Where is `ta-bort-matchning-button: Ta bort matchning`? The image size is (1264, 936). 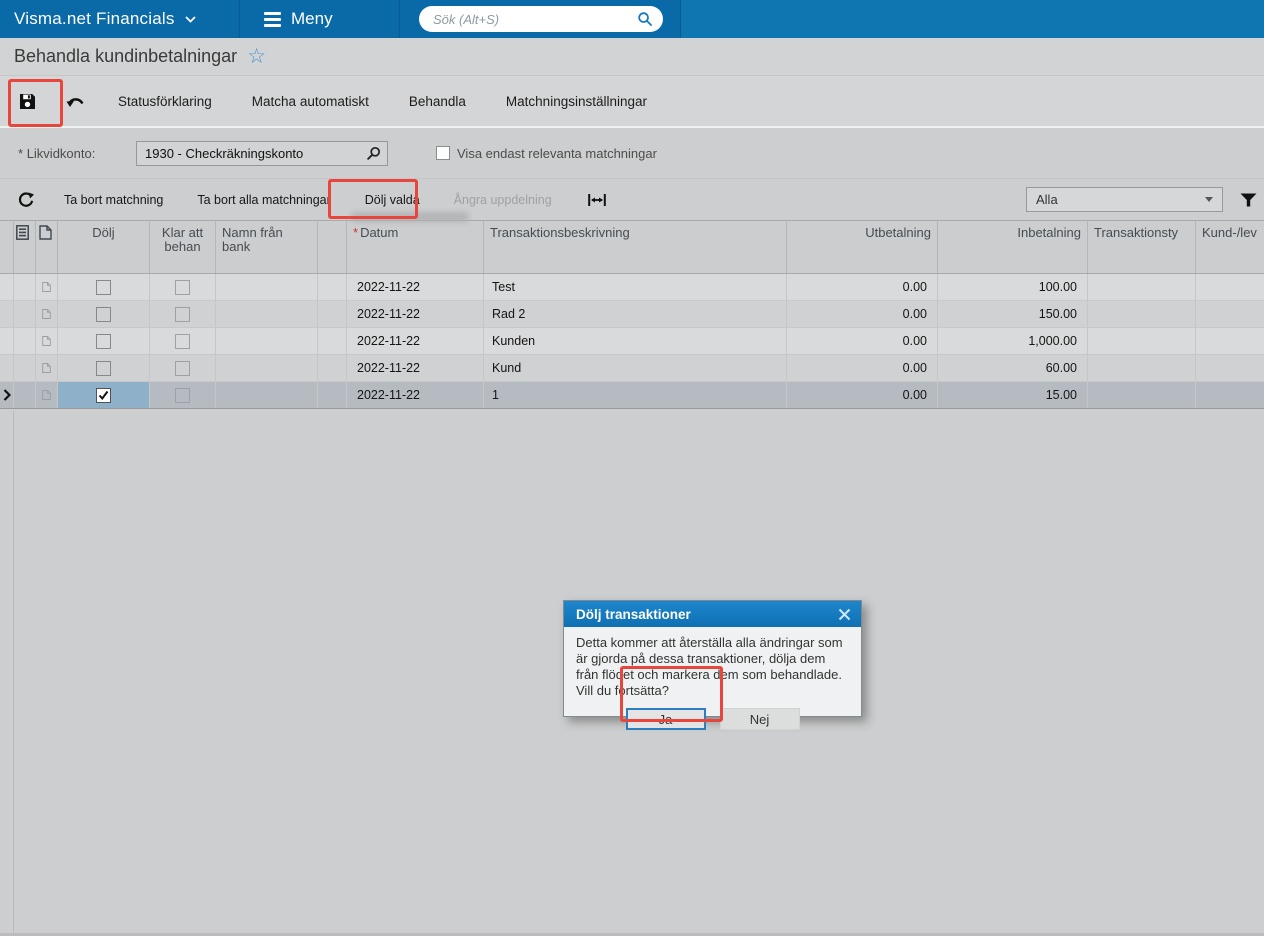
ta-bort-matchning-button: Ta bort matchning is located at coordinates (113, 200).